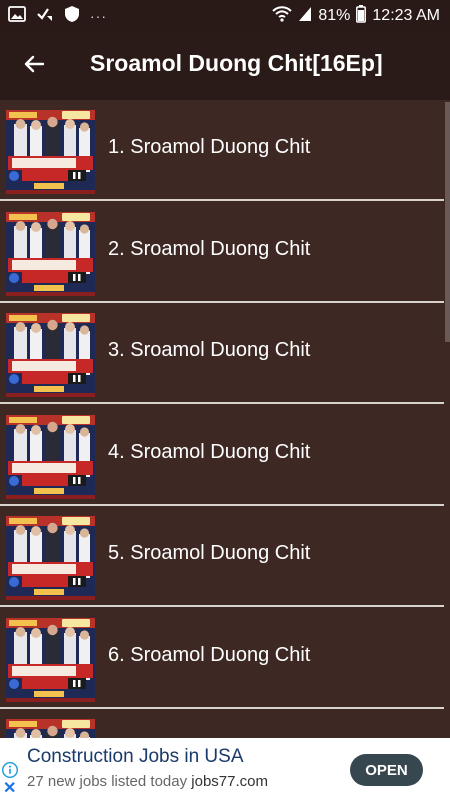 The width and height of the screenshot is (450, 800). I want to click on episode-title: 4. Sroamol Duong Chit, so click(209, 451).